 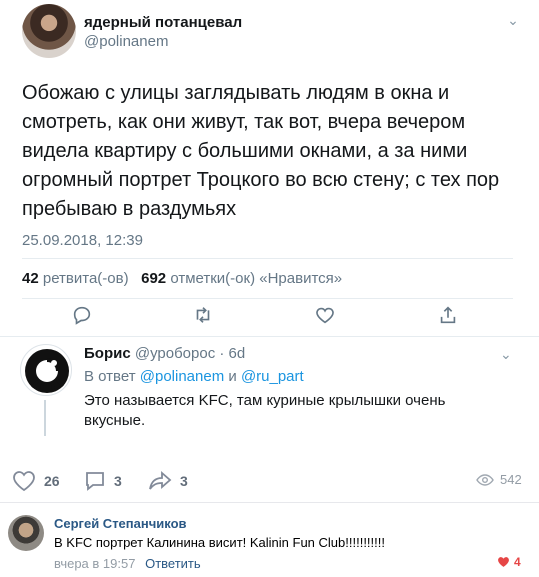 What do you see at coordinates (485, 479) in the screenshot?
I see `eye-icon` at bounding box center [485, 479].